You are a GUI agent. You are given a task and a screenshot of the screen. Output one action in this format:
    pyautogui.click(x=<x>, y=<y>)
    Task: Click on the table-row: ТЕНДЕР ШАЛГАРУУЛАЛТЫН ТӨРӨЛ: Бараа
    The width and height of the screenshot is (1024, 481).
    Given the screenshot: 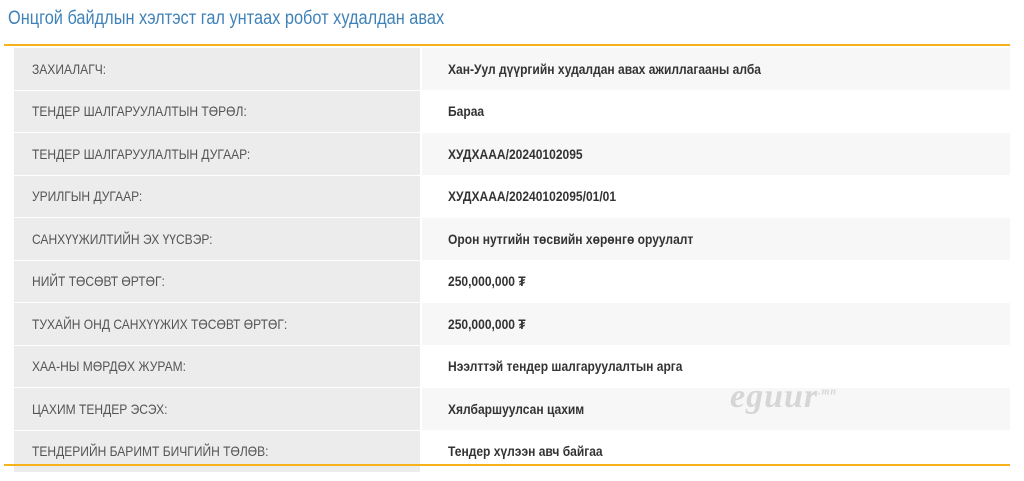 What is the action you would take?
    pyautogui.click(x=512, y=111)
    